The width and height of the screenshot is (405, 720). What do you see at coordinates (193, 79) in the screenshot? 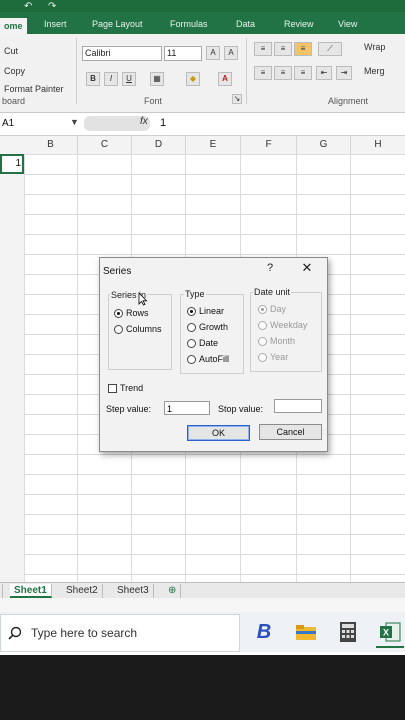
I see `fill-color-icon: ◆` at bounding box center [193, 79].